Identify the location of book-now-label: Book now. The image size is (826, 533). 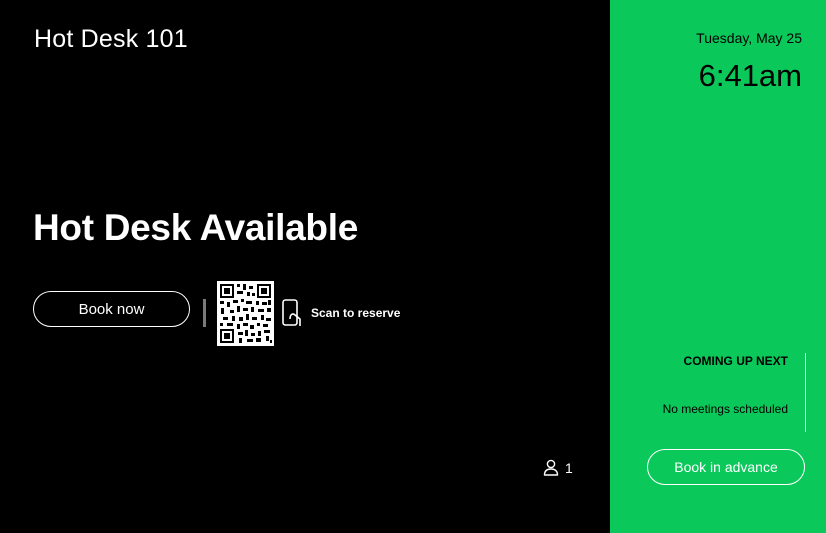
(111, 309).